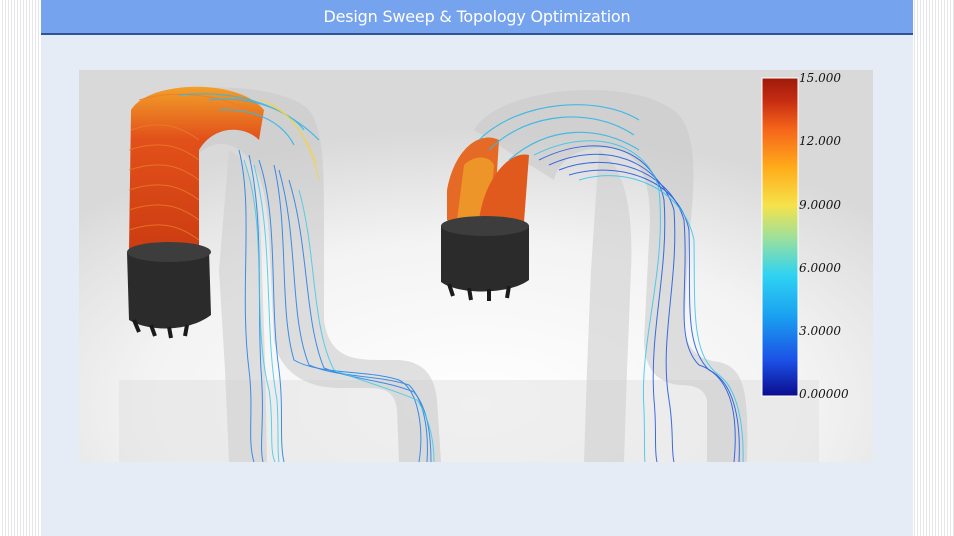  What do you see at coordinates (820, 78) in the screenshot?
I see `colorbar-tick-label: 15.000` at bounding box center [820, 78].